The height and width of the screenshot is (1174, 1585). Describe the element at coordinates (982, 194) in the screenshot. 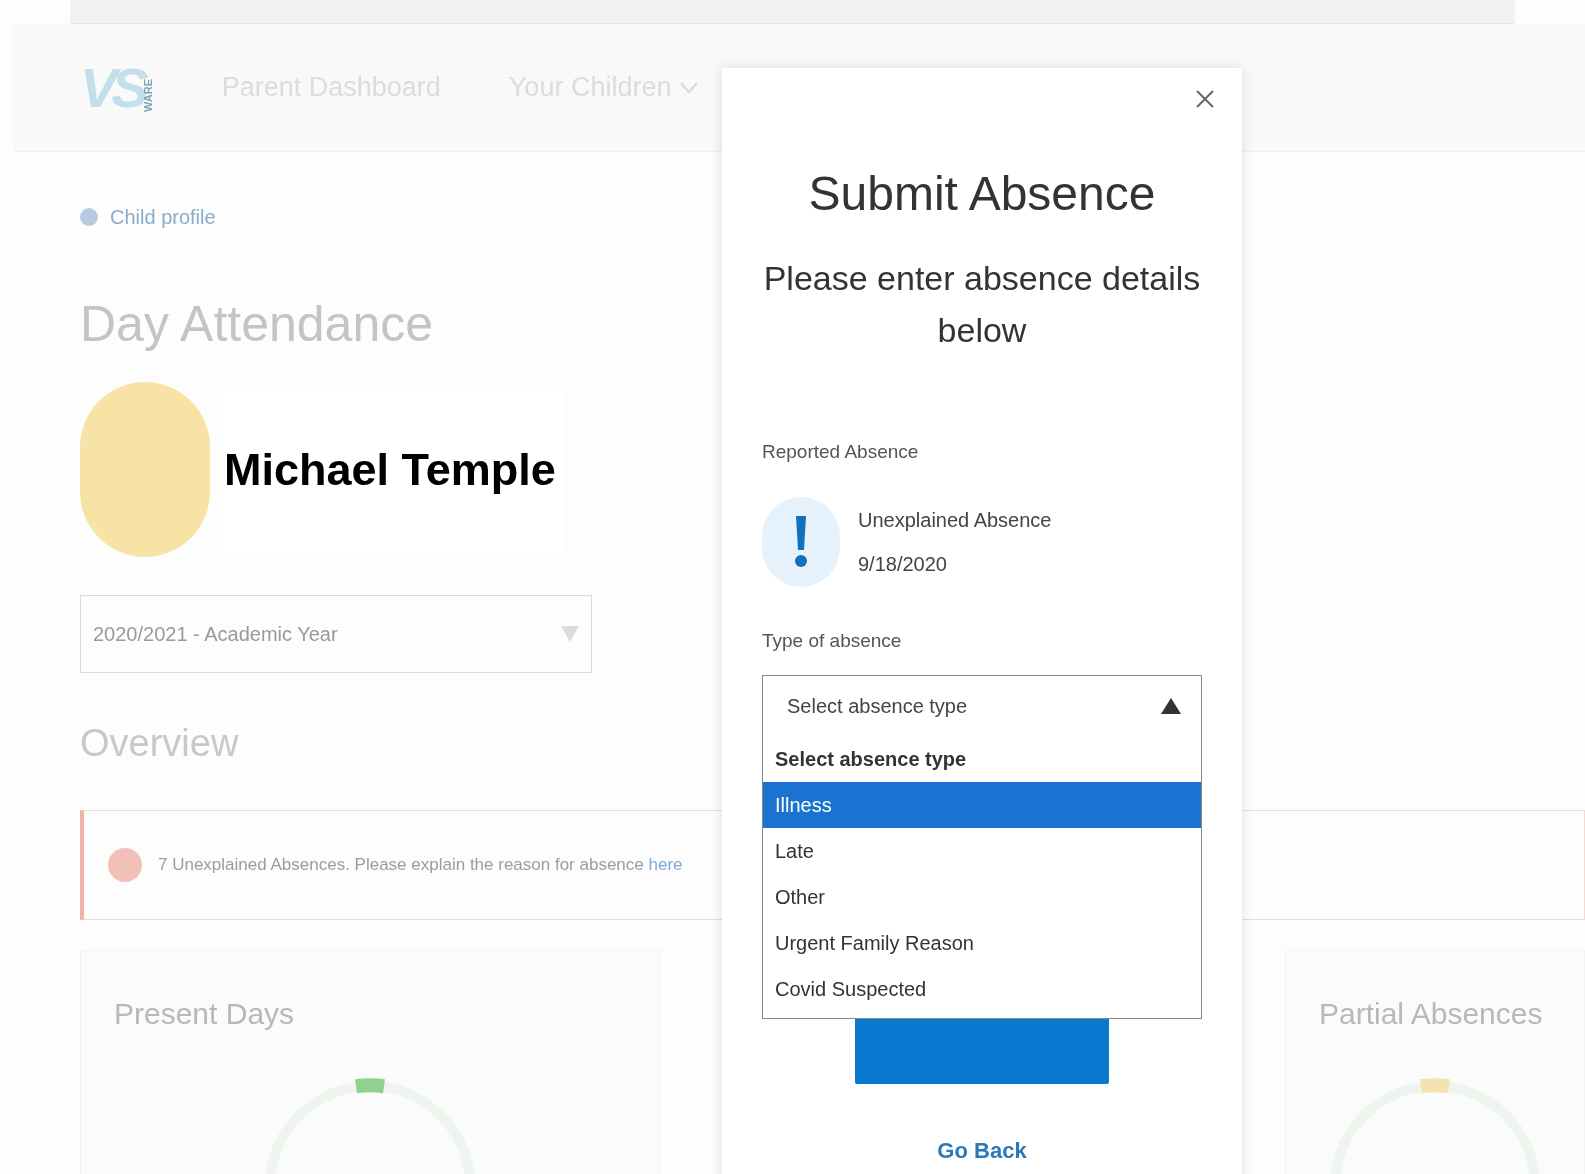

I see `modal-title: Submit Absence` at that location.